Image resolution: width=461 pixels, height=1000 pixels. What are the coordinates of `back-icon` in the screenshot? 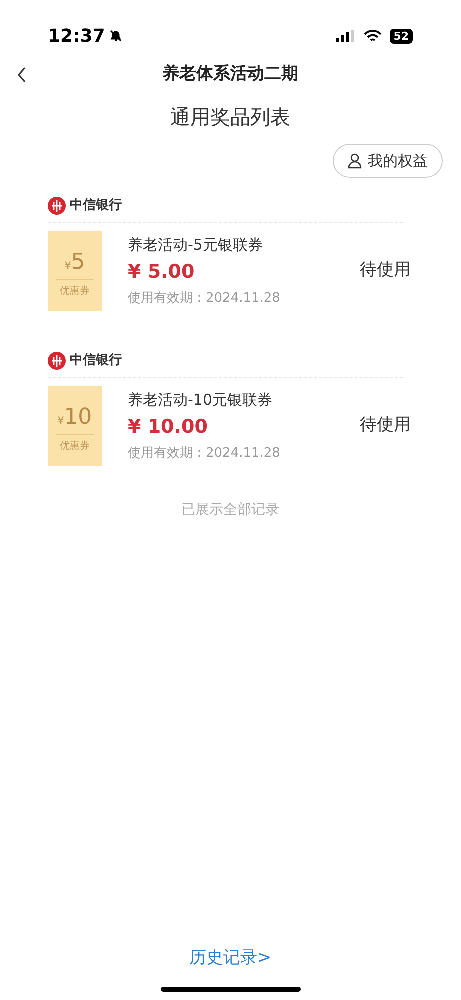 It's located at (22, 75).